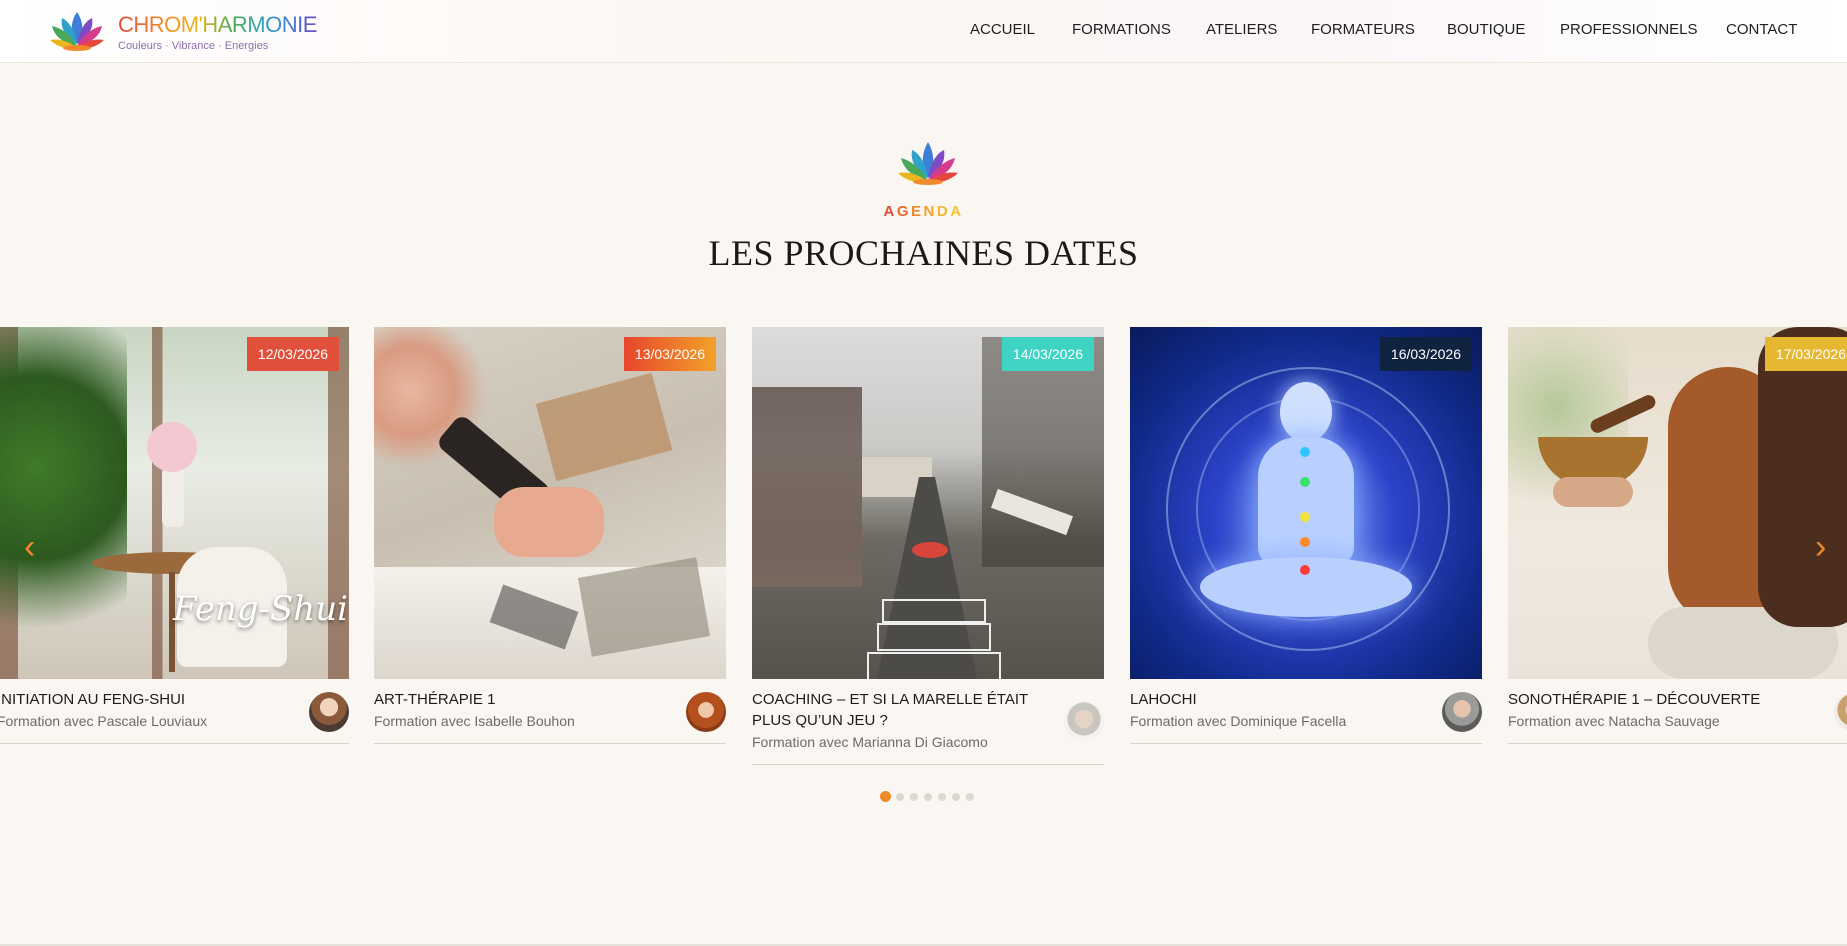 Image resolution: width=1847 pixels, height=946 pixels. I want to click on chevron-left-icon: ‹, so click(29, 547).